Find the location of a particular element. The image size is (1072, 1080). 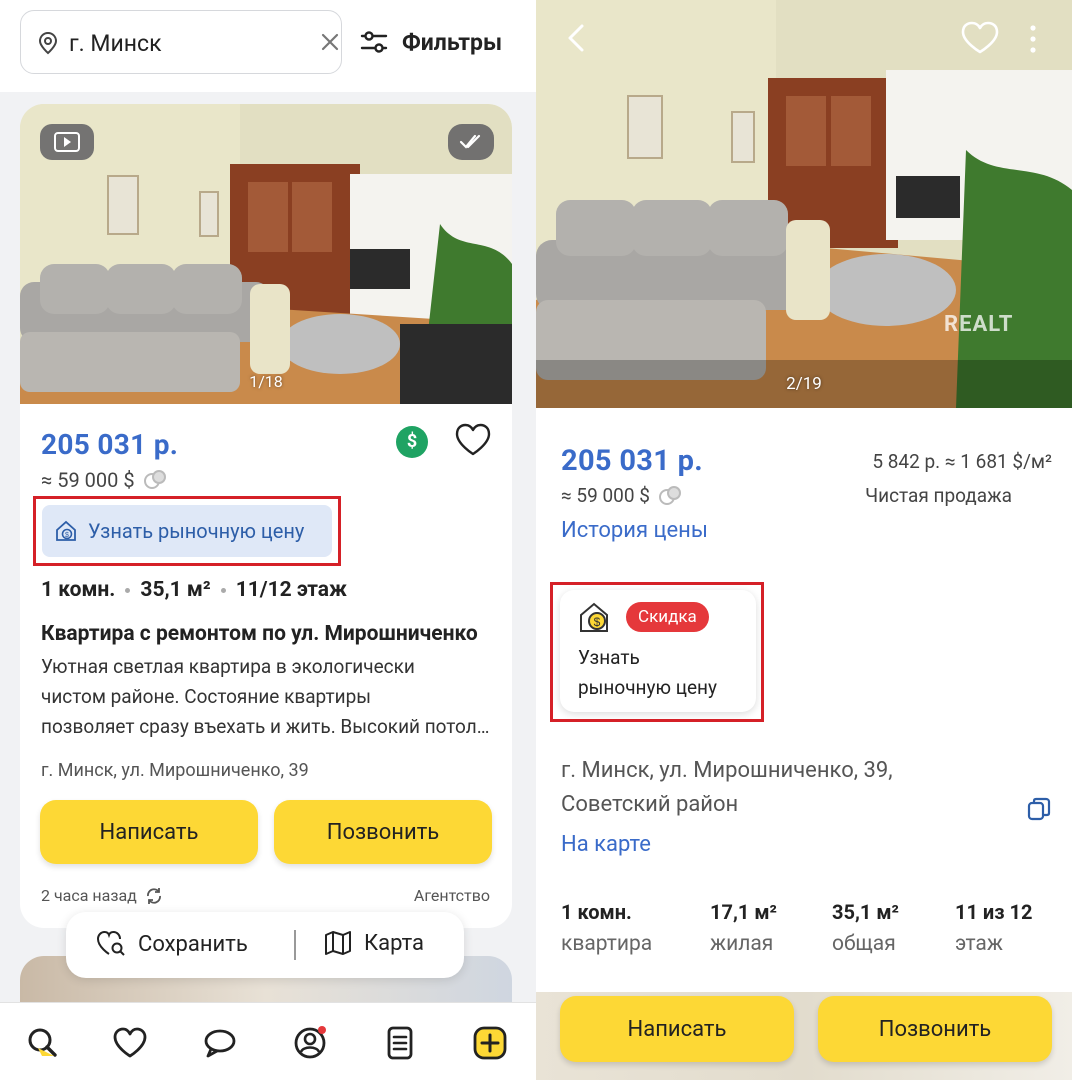

rooms-spec: 1 комн. is located at coordinates (78, 590).